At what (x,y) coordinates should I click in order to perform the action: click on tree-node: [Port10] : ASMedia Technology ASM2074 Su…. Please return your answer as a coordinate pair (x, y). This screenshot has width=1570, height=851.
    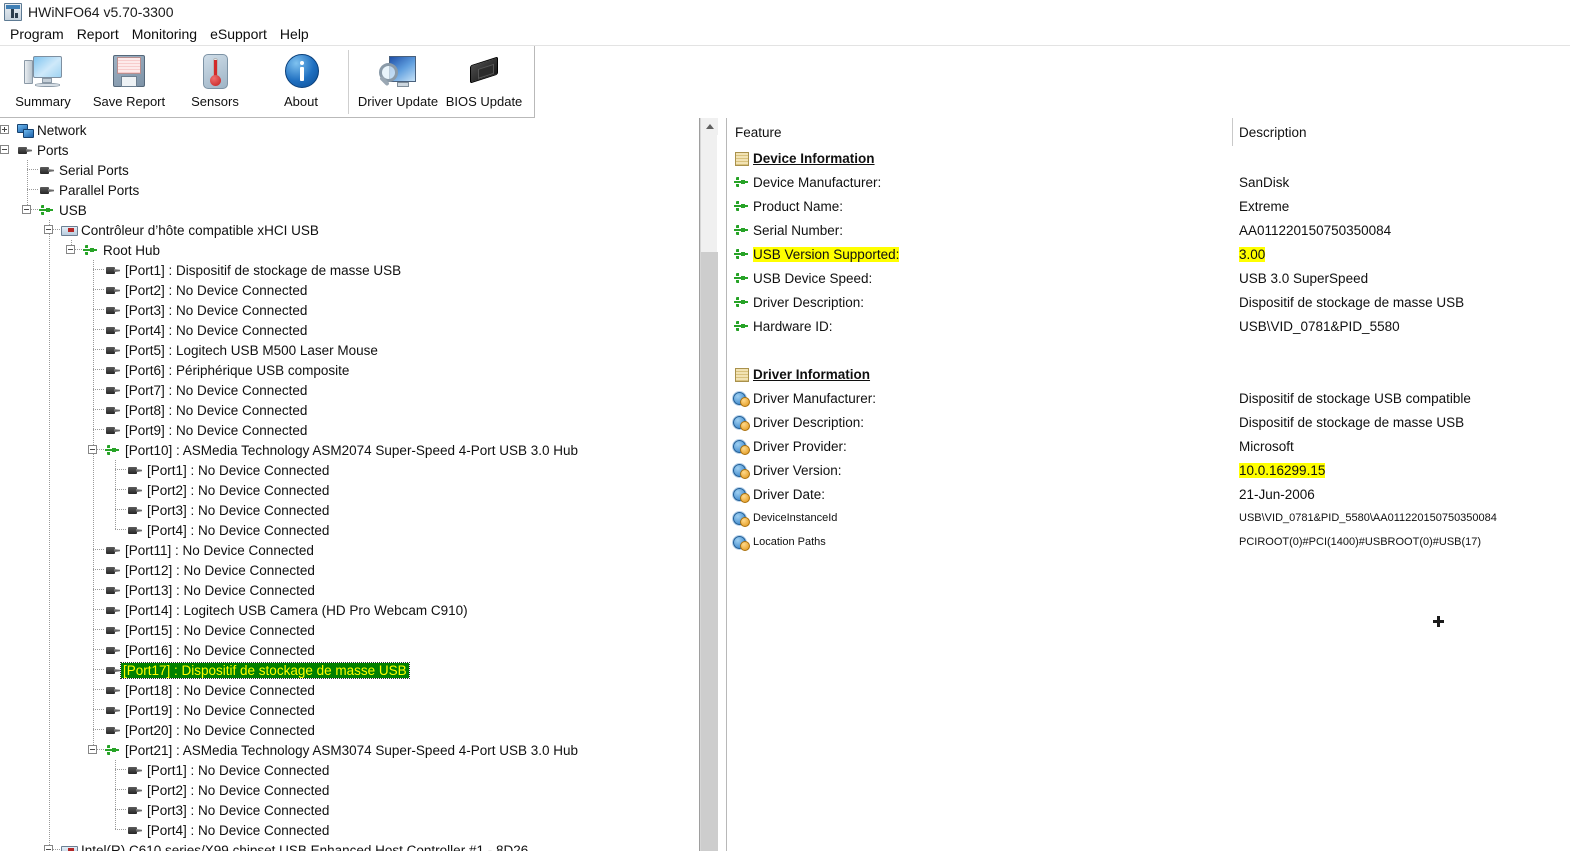
    Looking at the image, I should click on (349, 450).